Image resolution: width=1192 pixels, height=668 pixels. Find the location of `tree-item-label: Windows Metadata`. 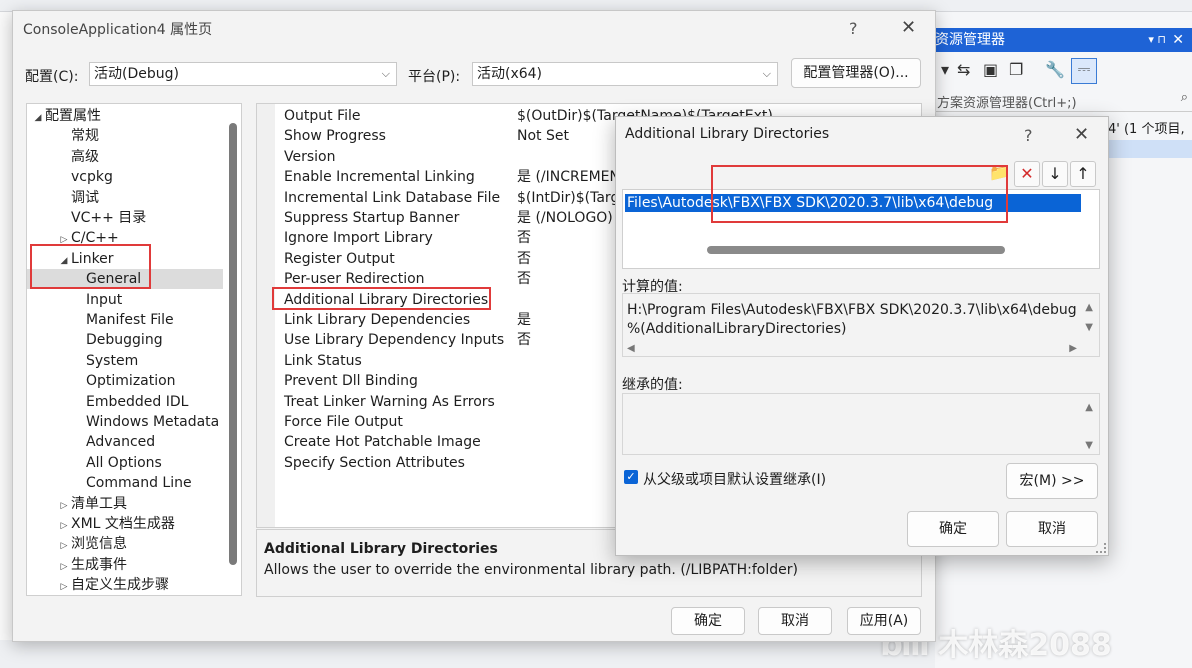

tree-item-label: Windows Metadata is located at coordinates (153, 422).